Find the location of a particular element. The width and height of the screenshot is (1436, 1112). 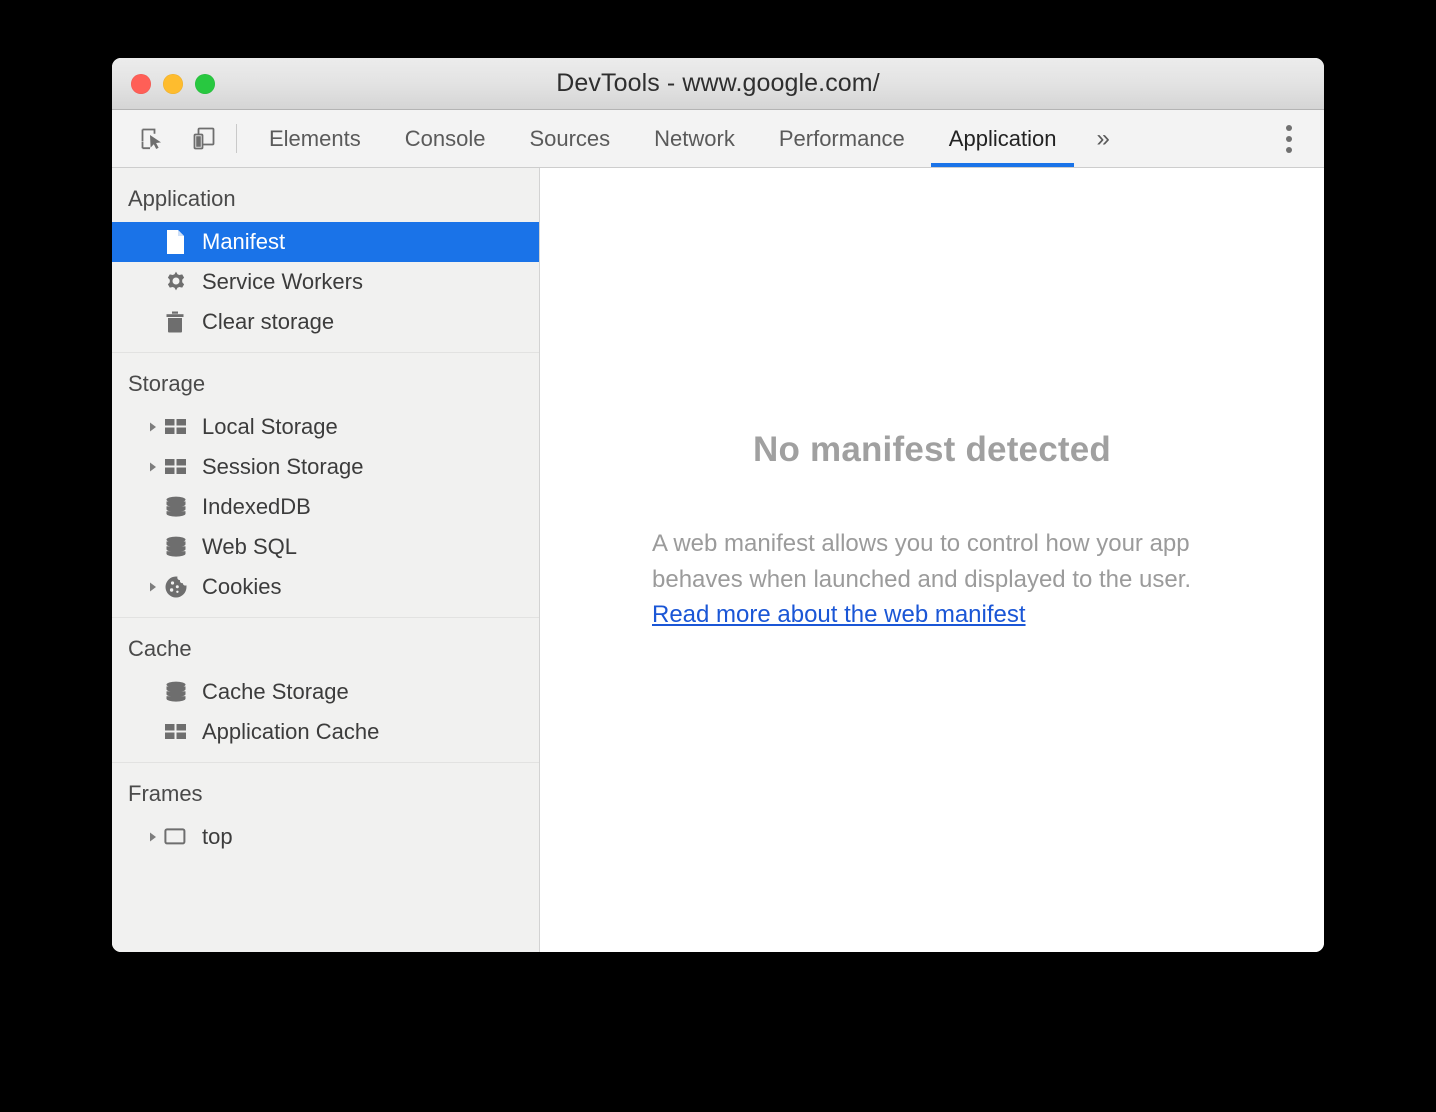

sidebar-item-manifest: Manifest is located at coordinates (325, 242).